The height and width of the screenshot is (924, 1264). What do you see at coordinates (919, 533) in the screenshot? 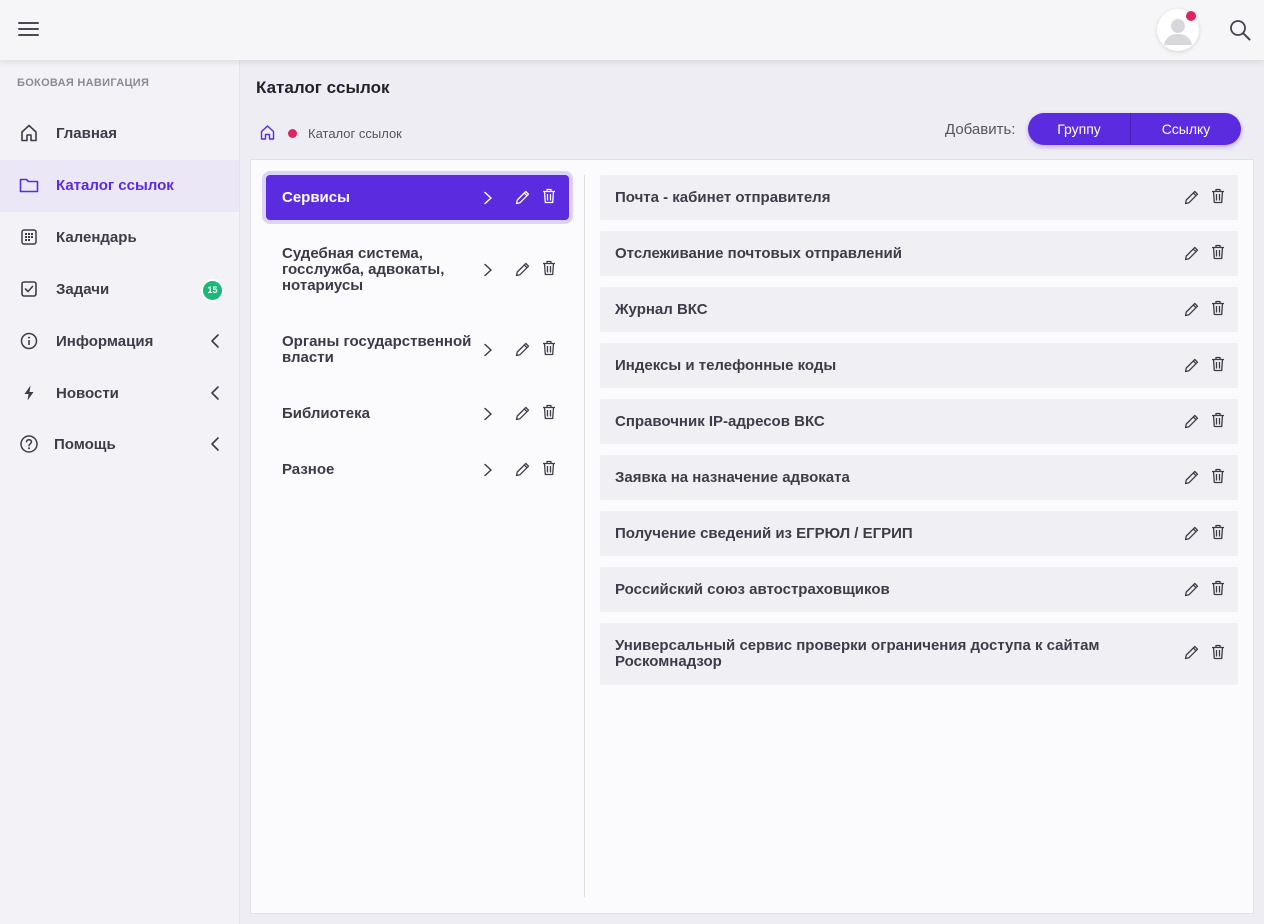
I see `link-item: Получение сведений из ЕГРЮЛ / ЕГРИП` at bounding box center [919, 533].